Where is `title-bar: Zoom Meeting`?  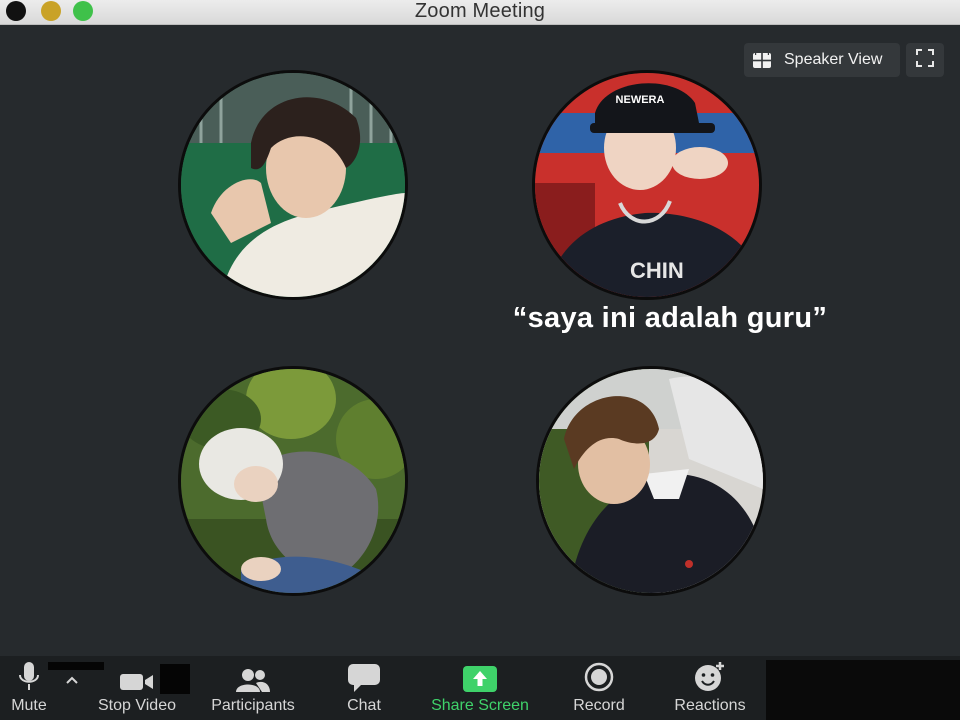
title-bar: Zoom Meeting is located at coordinates (480, 12).